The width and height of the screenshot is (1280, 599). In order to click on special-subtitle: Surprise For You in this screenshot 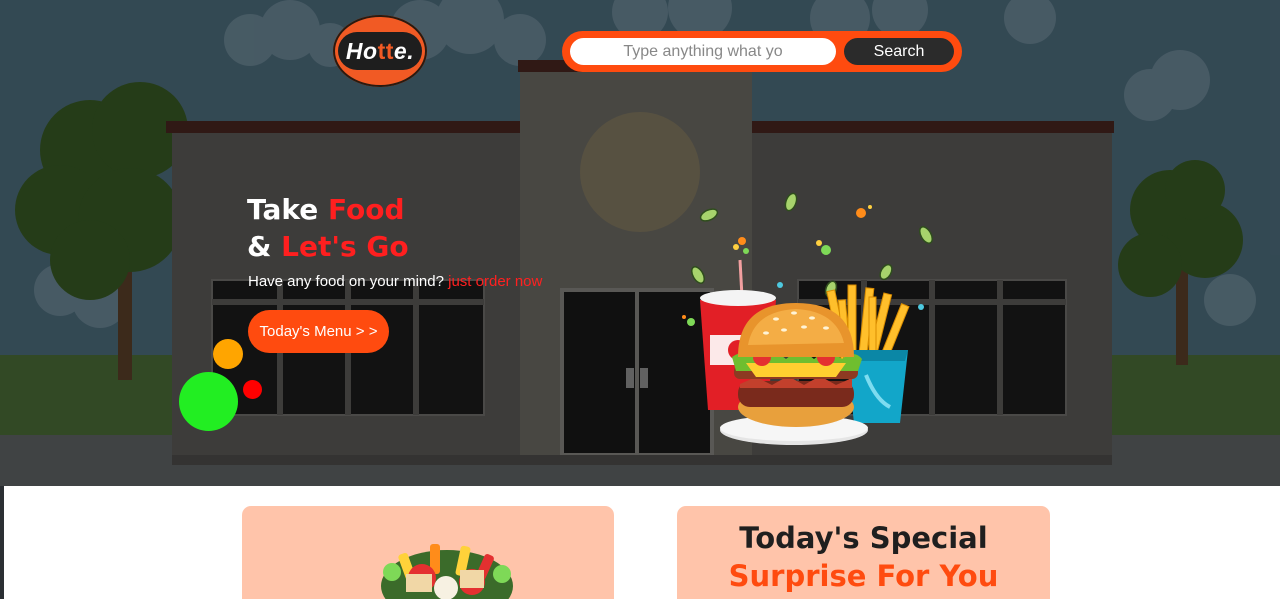, I will do `click(863, 576)`.